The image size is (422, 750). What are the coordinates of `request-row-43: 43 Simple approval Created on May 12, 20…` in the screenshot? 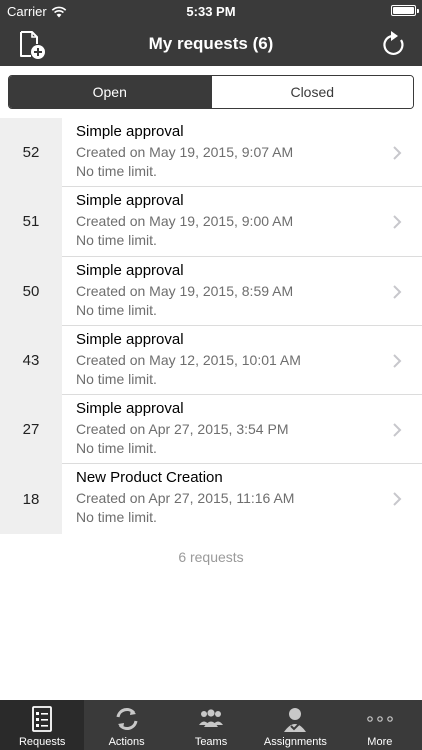 It's located at (211, 360).